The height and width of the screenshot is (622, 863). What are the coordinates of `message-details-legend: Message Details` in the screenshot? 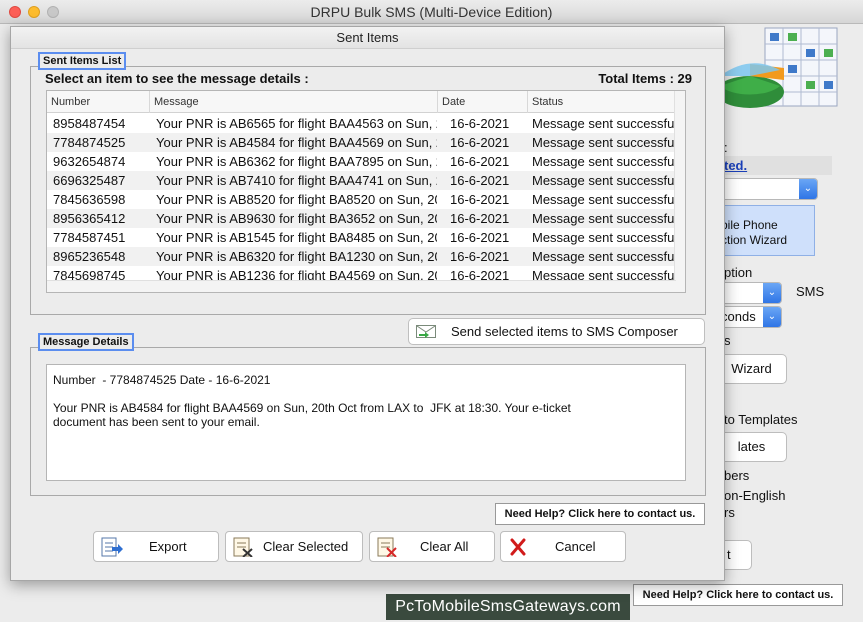 It's located at (86, 342).